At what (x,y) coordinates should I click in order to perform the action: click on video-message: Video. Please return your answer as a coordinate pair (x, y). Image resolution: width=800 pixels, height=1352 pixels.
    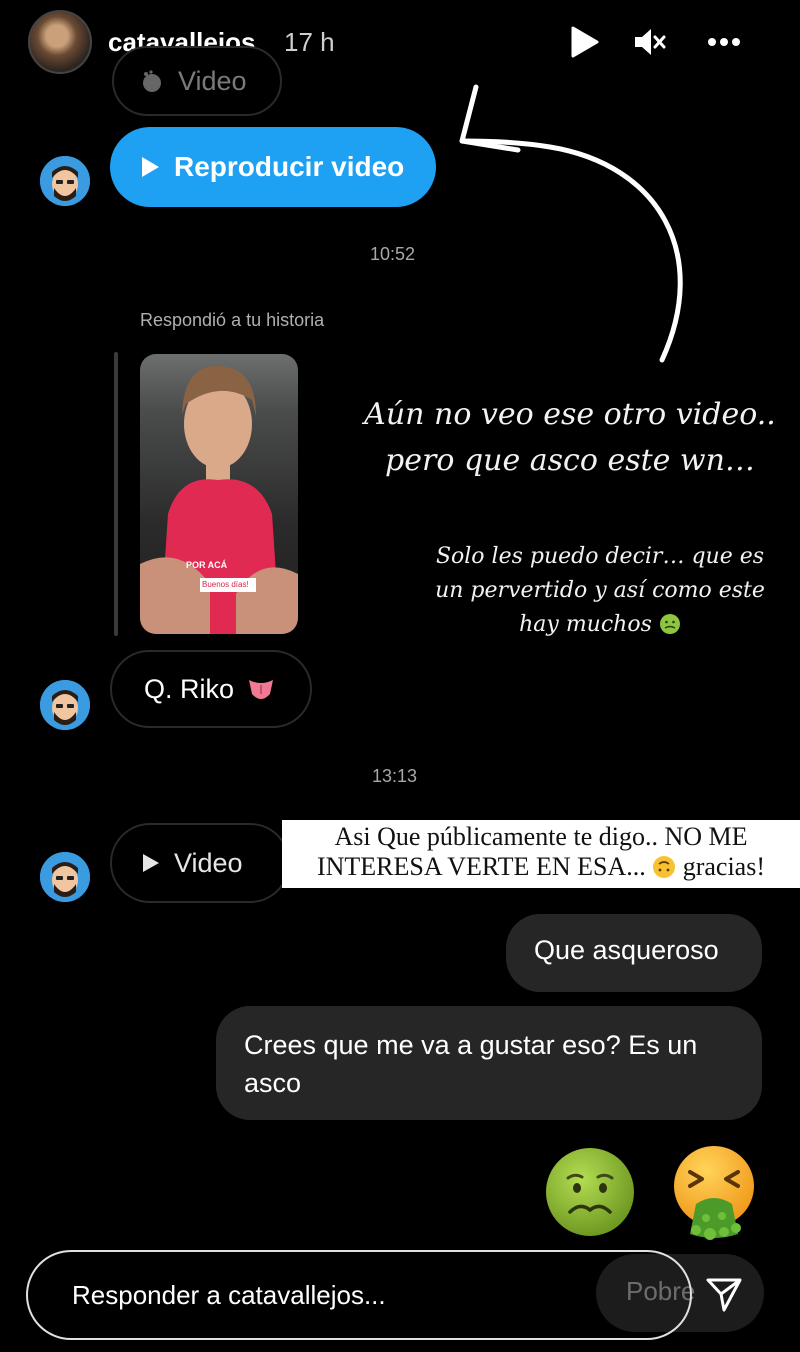
    Looking at the image, I should click on (200, 863).